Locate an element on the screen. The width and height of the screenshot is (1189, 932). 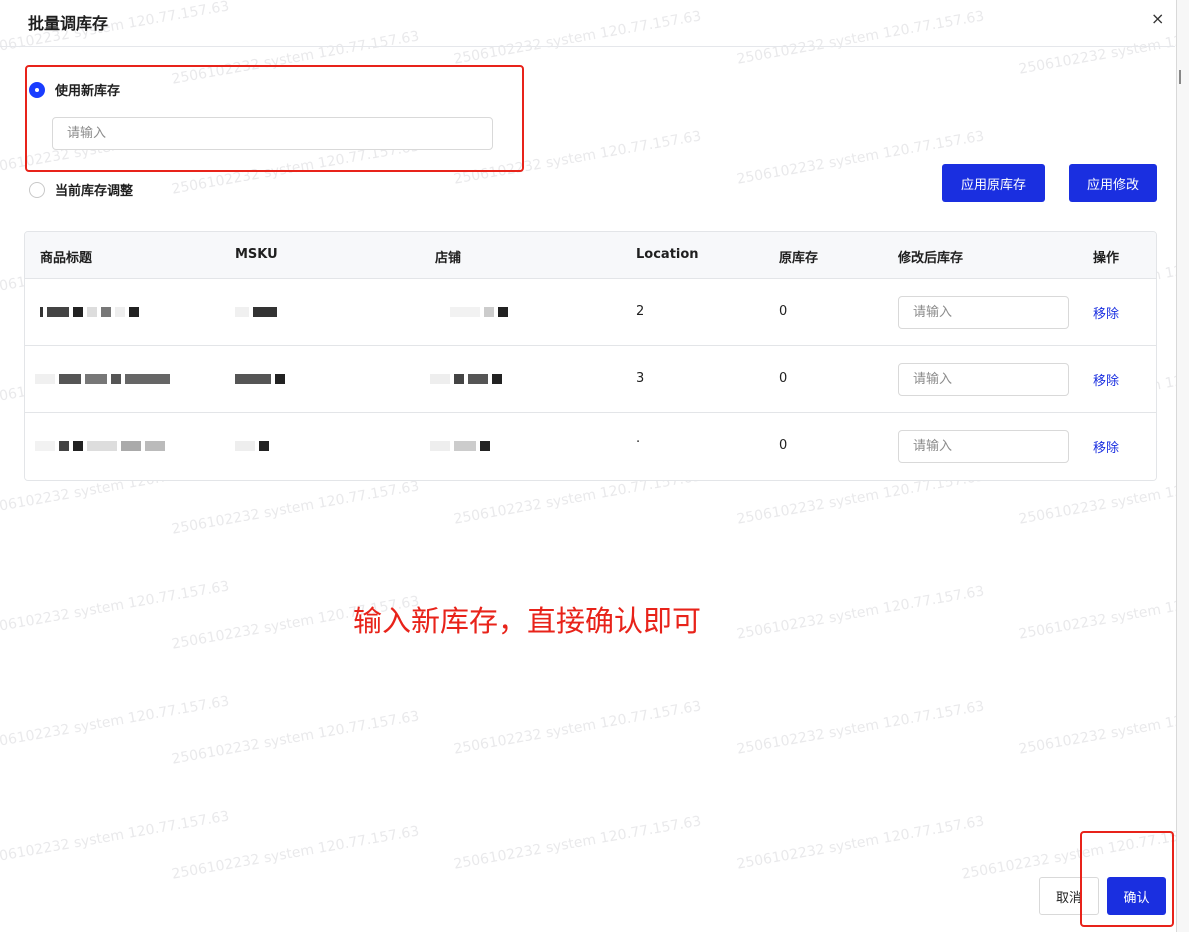
page-scrollbar is located at coordinates (1182, 466).